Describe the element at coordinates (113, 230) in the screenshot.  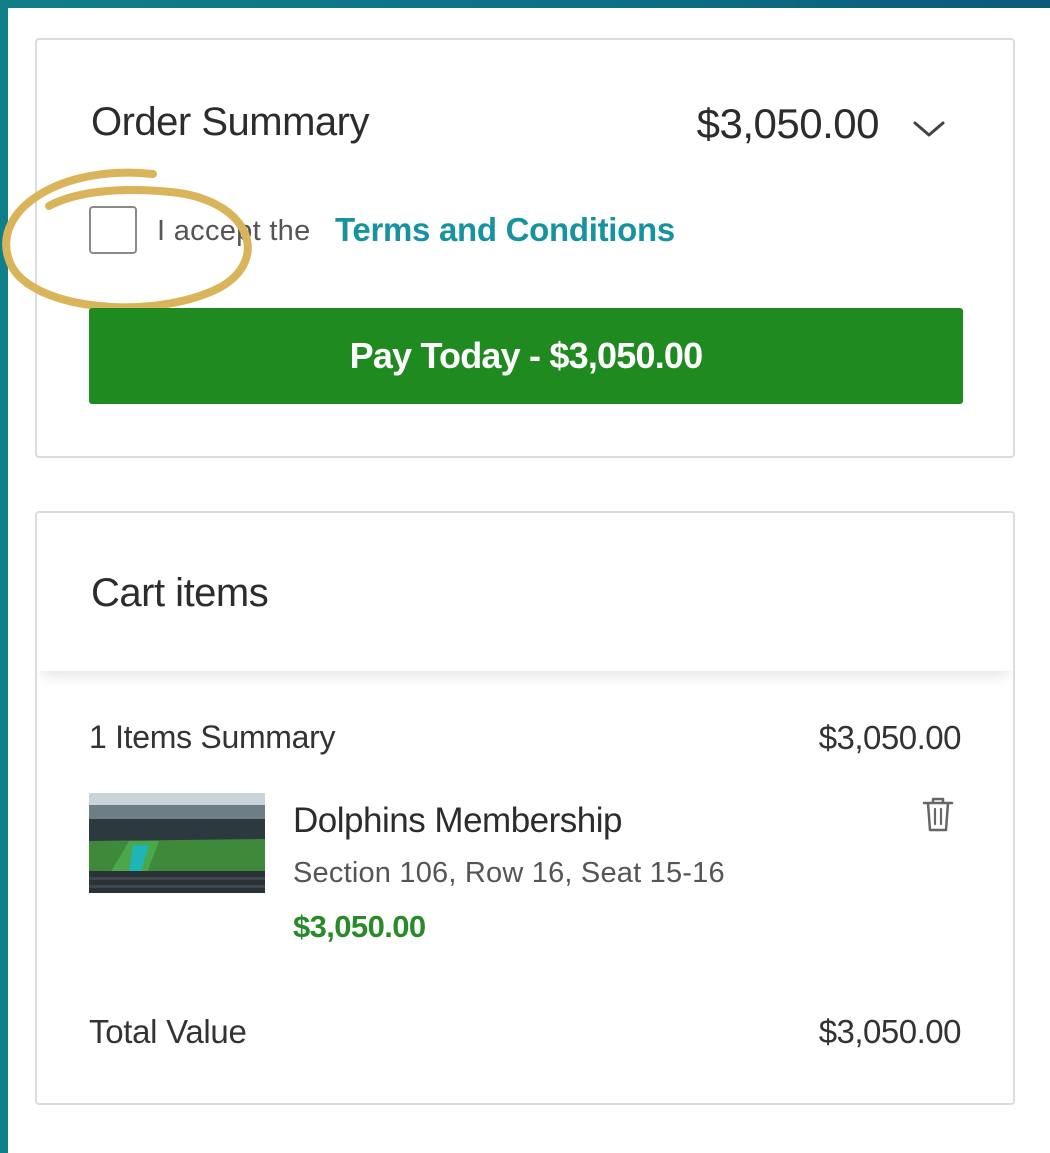
I see `terms-checkbox` at that location.